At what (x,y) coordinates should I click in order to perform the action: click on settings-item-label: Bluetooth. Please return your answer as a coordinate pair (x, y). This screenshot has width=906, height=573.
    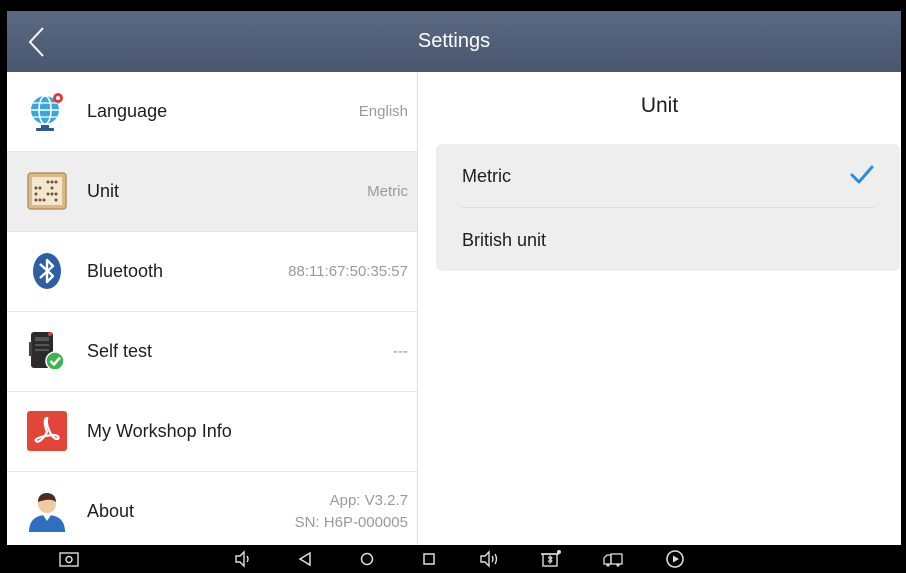
    Looking at the image, I should click on (125, 271).